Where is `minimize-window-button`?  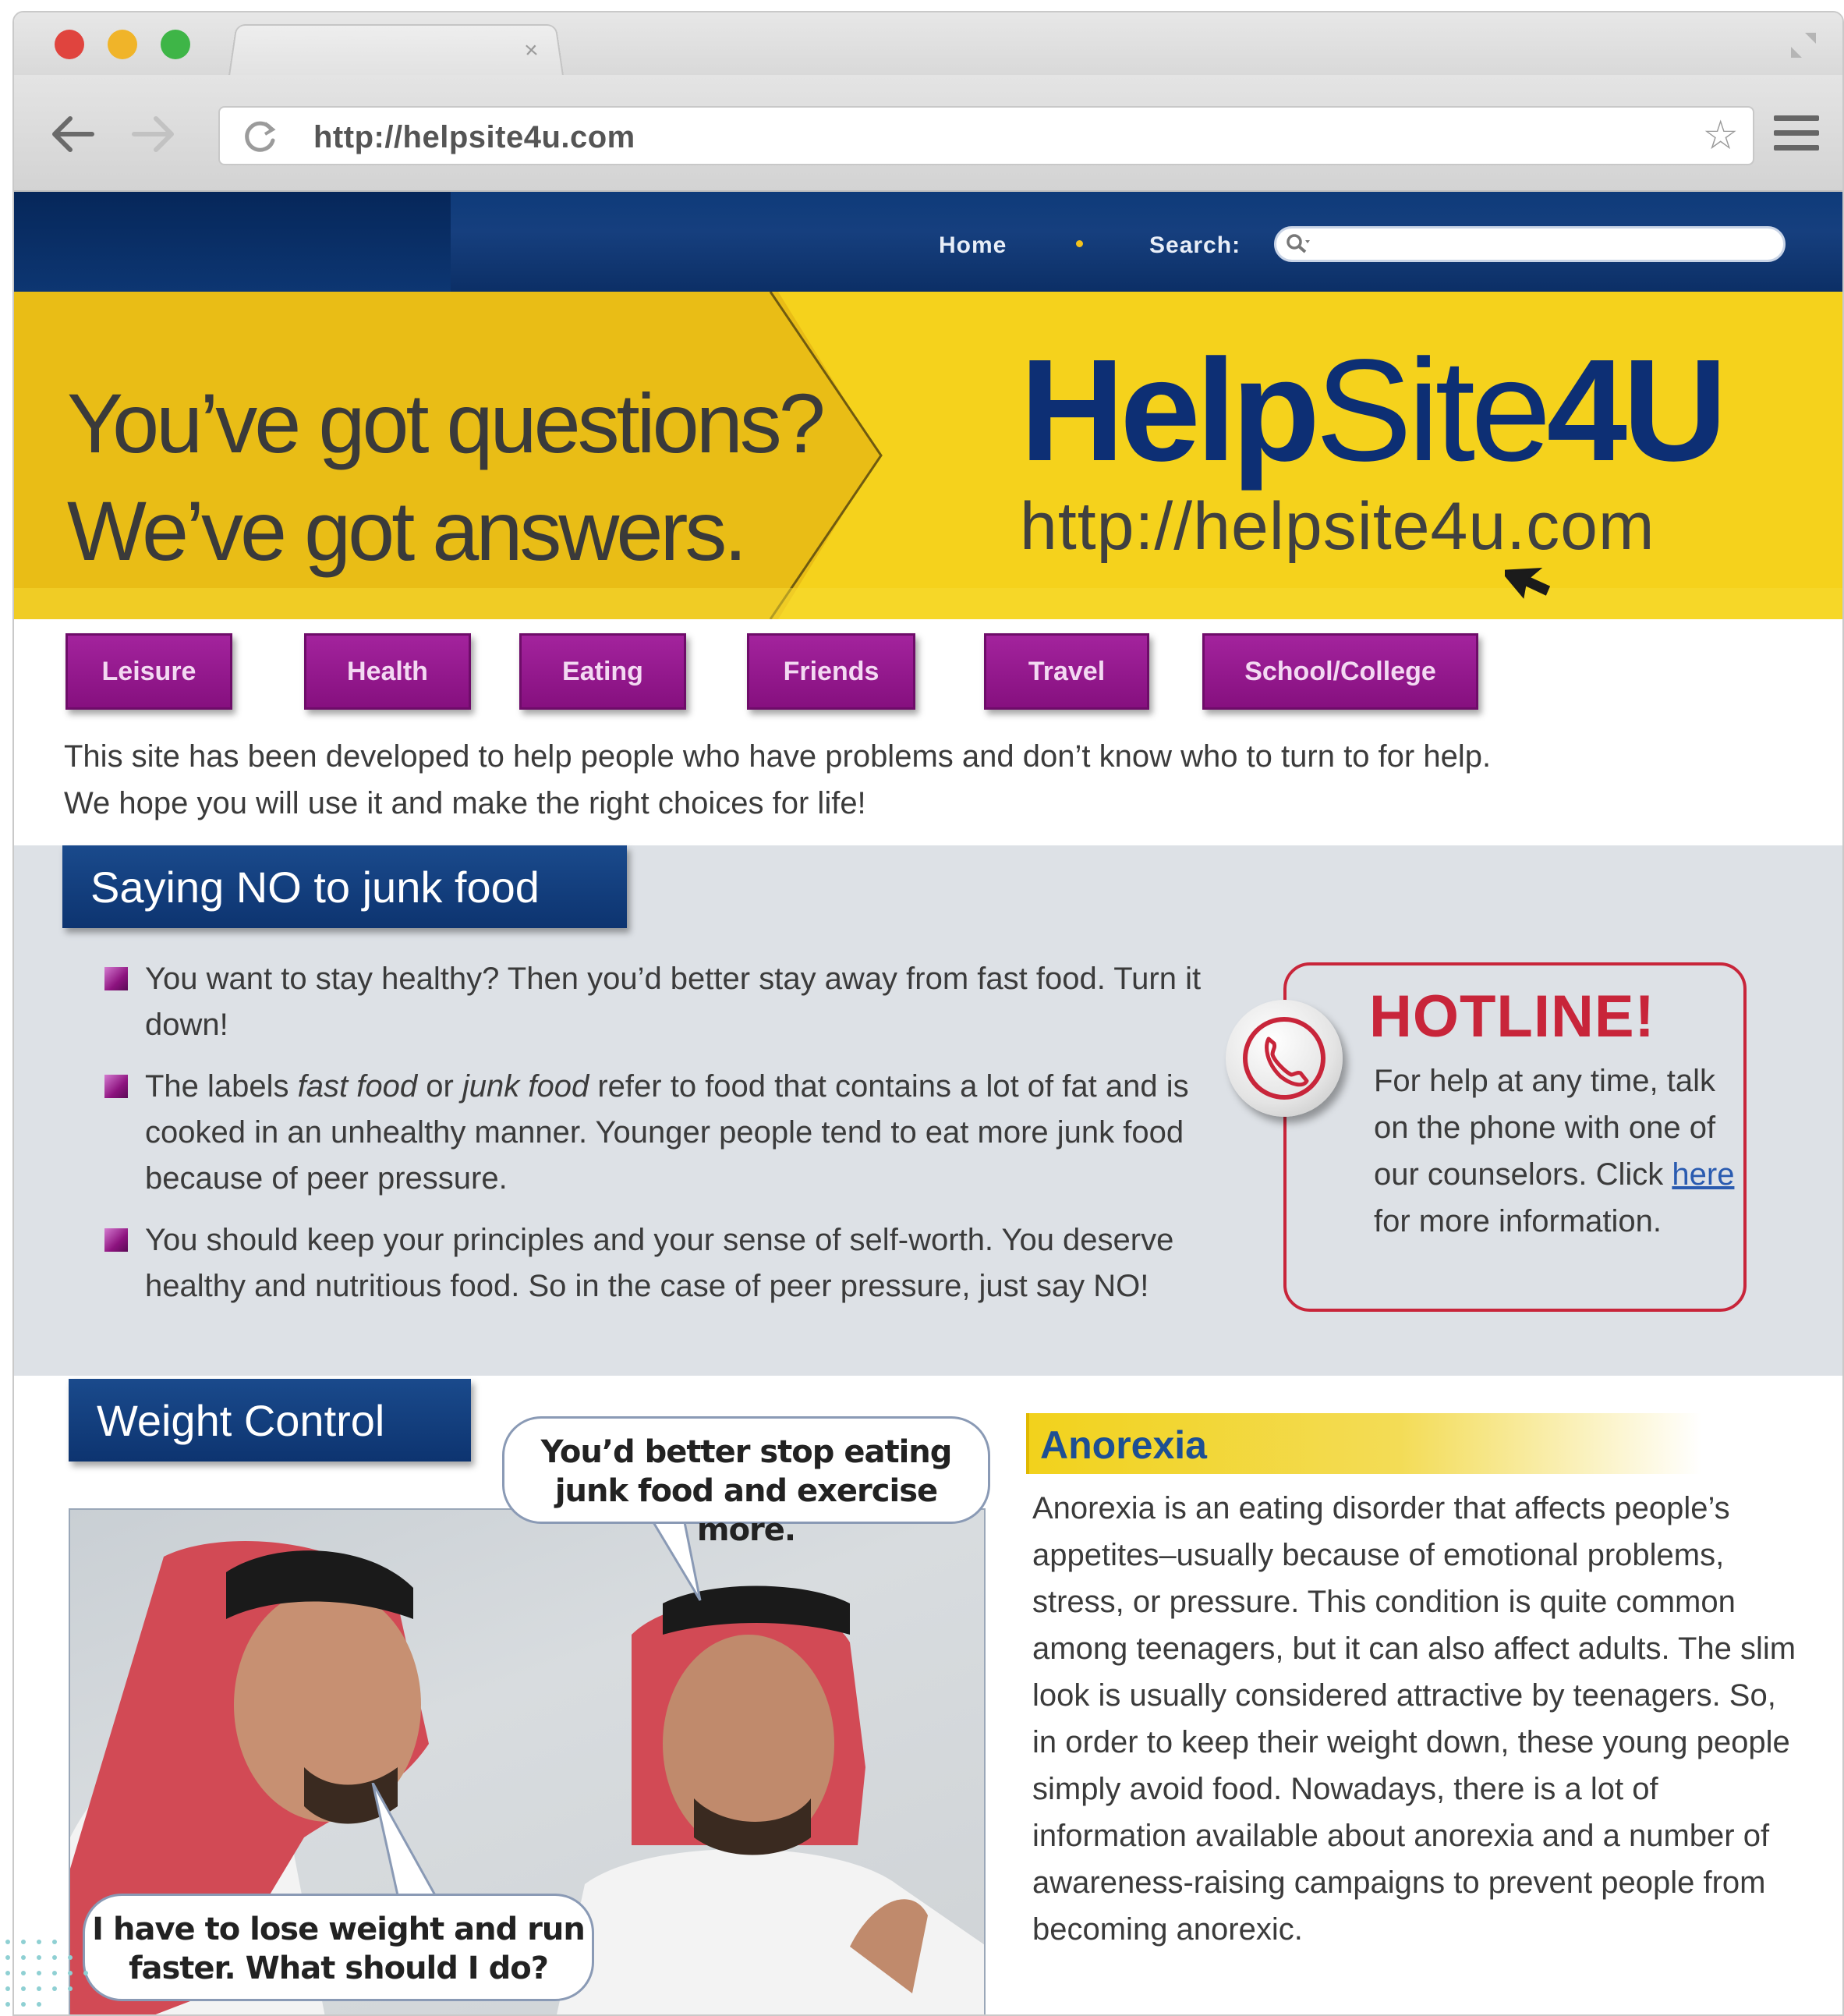 minimize-window-button is located at coordinates (123, 44).